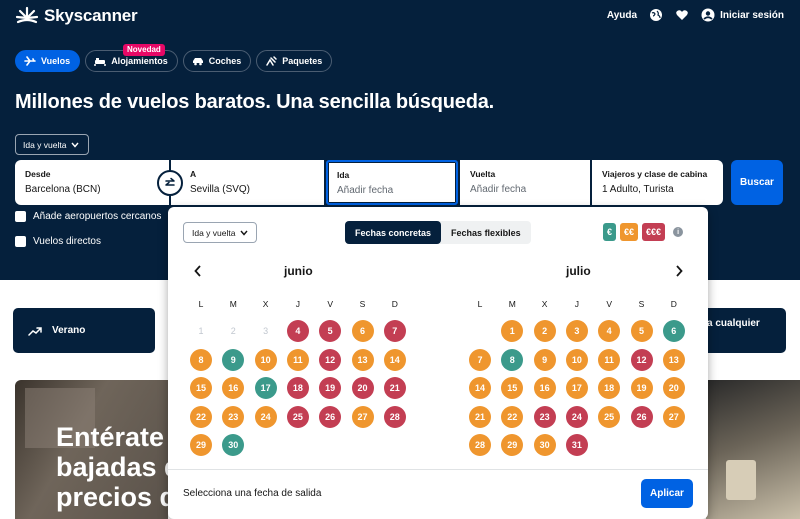 The width and height of the screenshot is (800, 519). What do you see at coordinates (112, 467) in the screenshot?
I see `promo-line: bajadas d` at bounding box center [112, 467].